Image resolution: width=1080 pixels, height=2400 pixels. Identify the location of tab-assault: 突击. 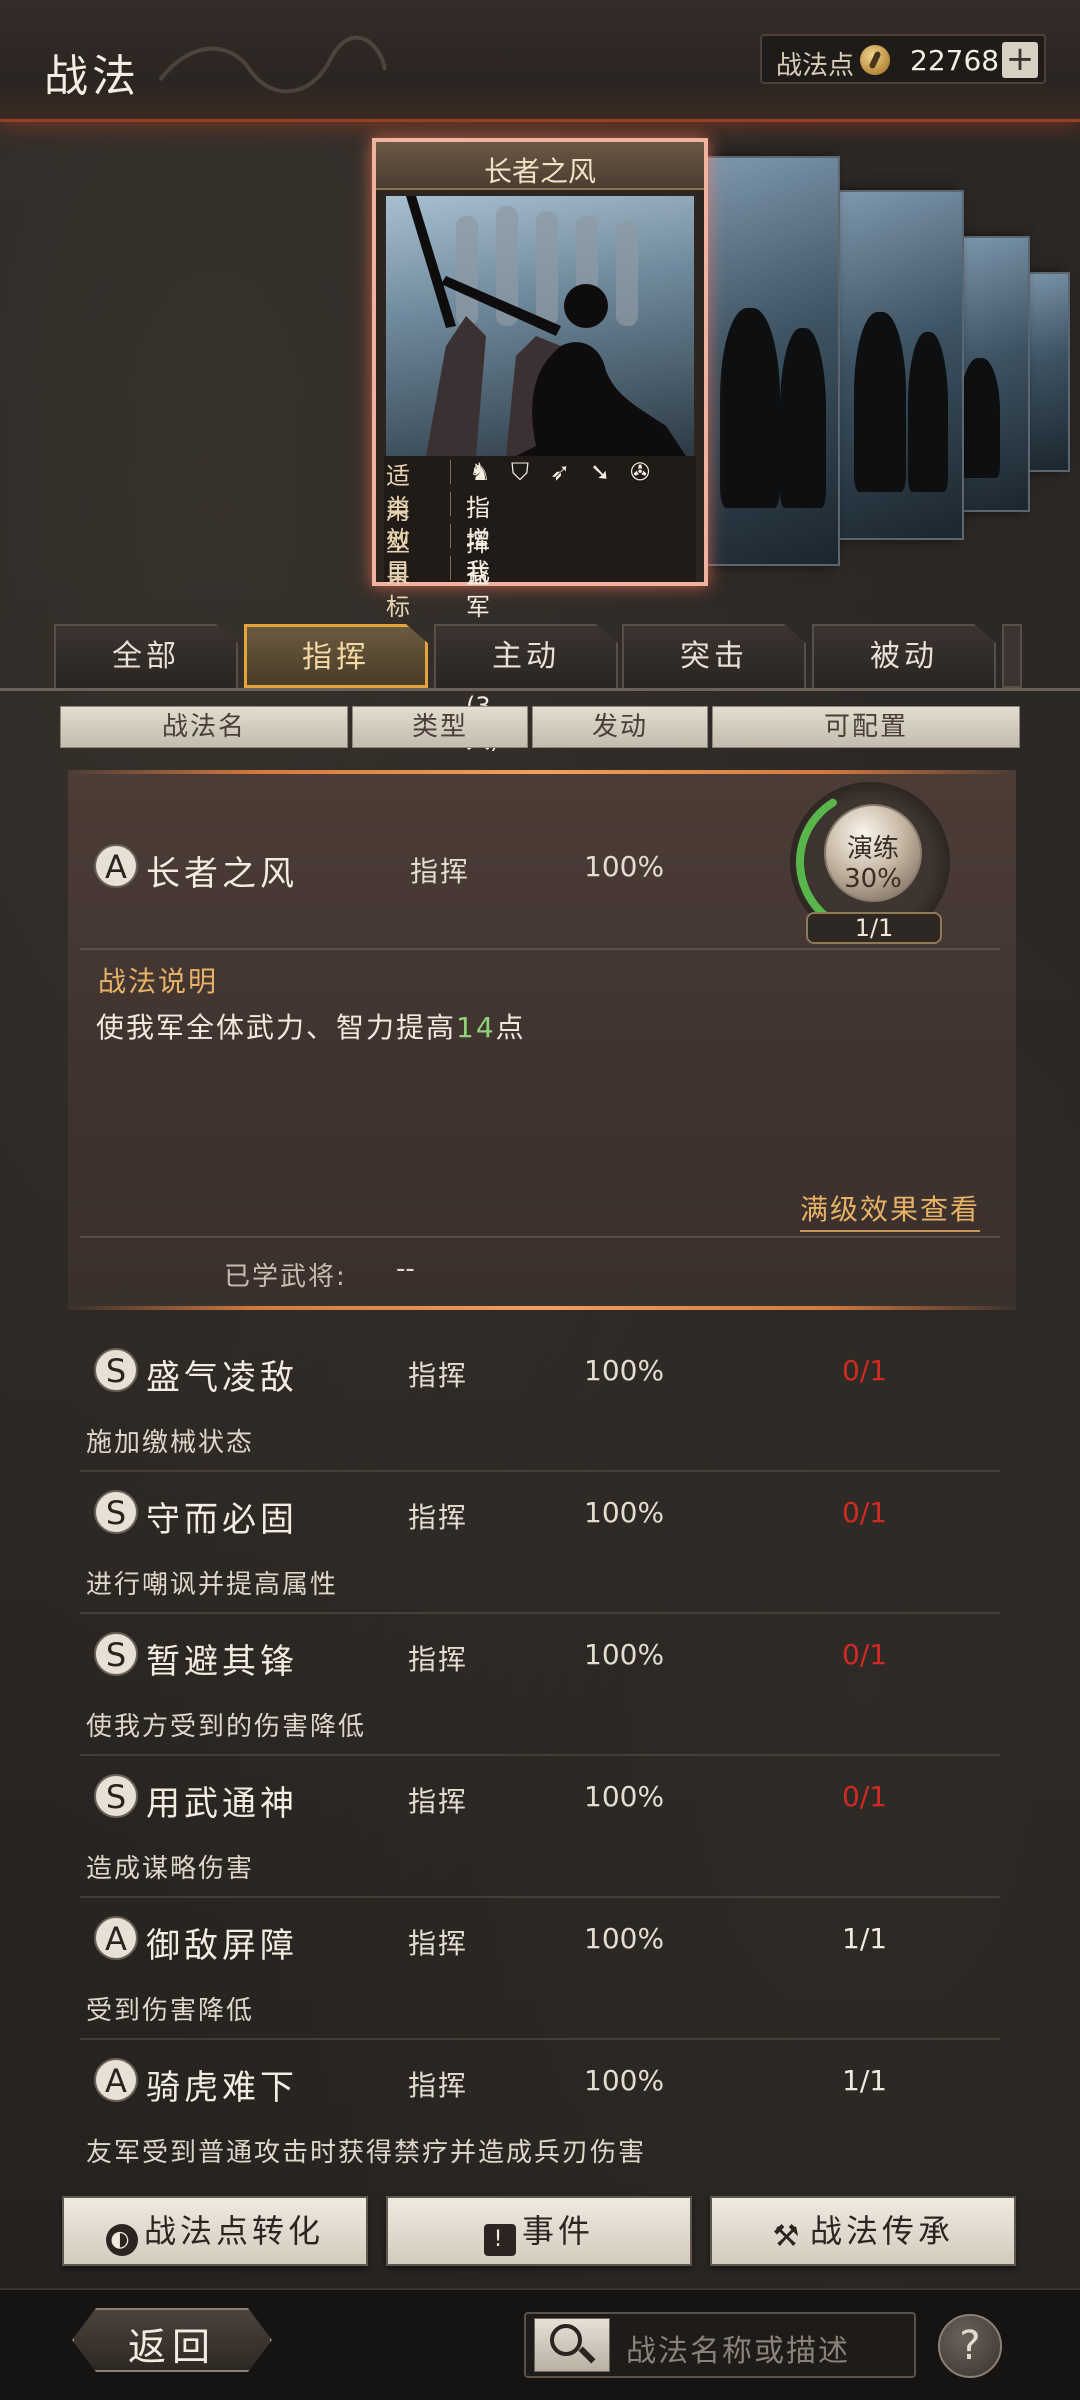
(714, 656).